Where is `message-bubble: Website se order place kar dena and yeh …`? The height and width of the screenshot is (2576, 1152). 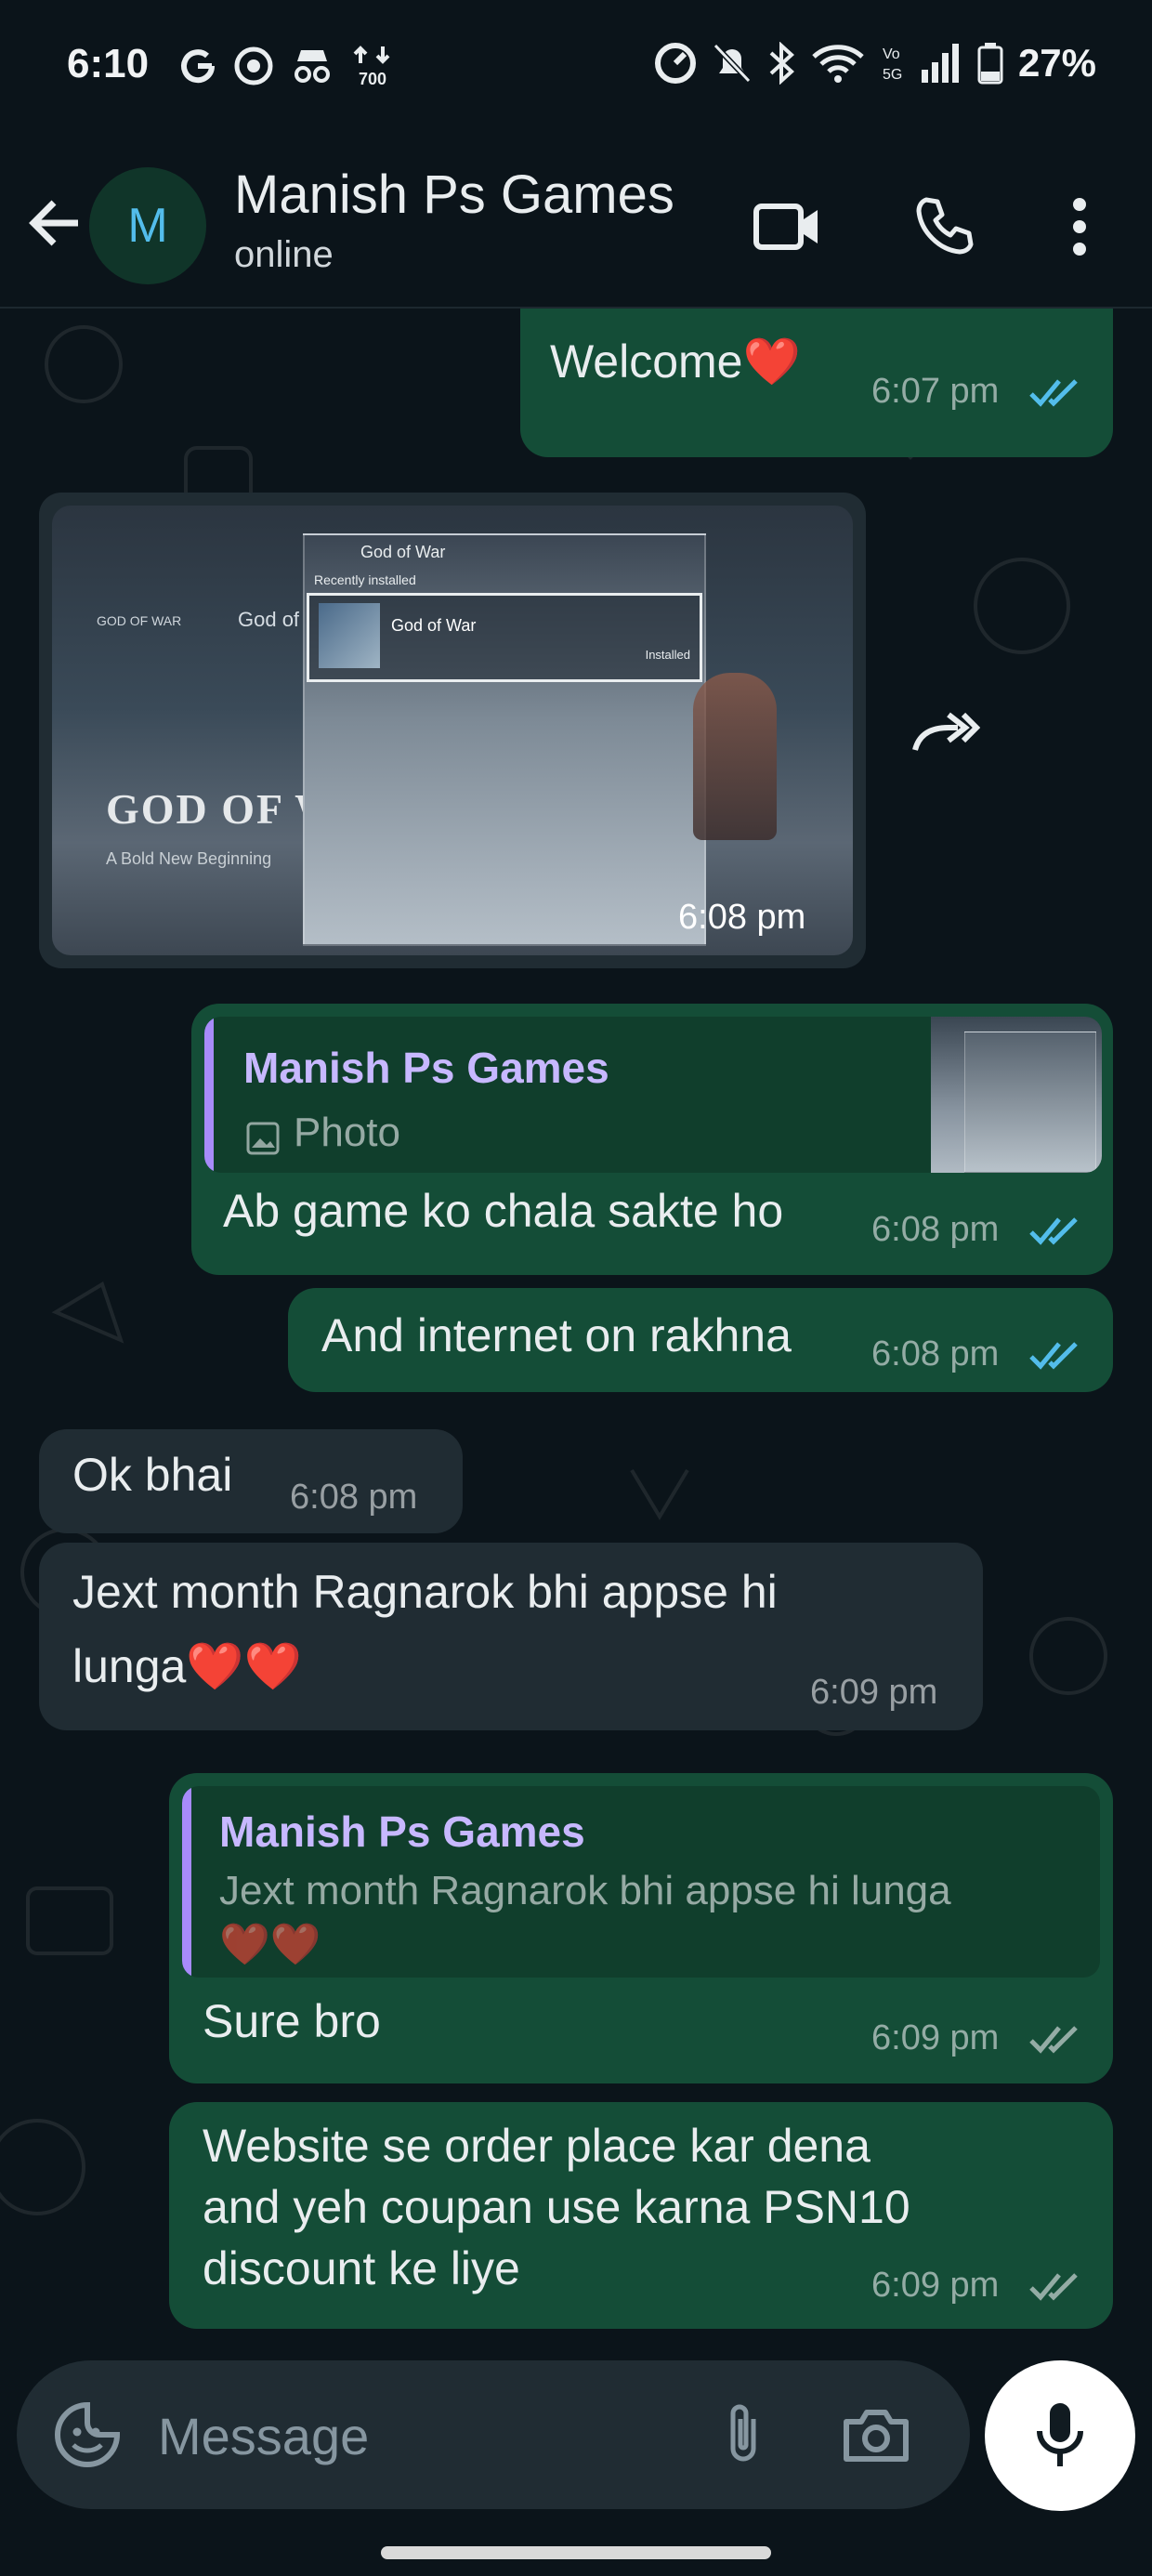 message-bubble: Website se order place kar dena and yeh … is located at coordinates (641, 2215).